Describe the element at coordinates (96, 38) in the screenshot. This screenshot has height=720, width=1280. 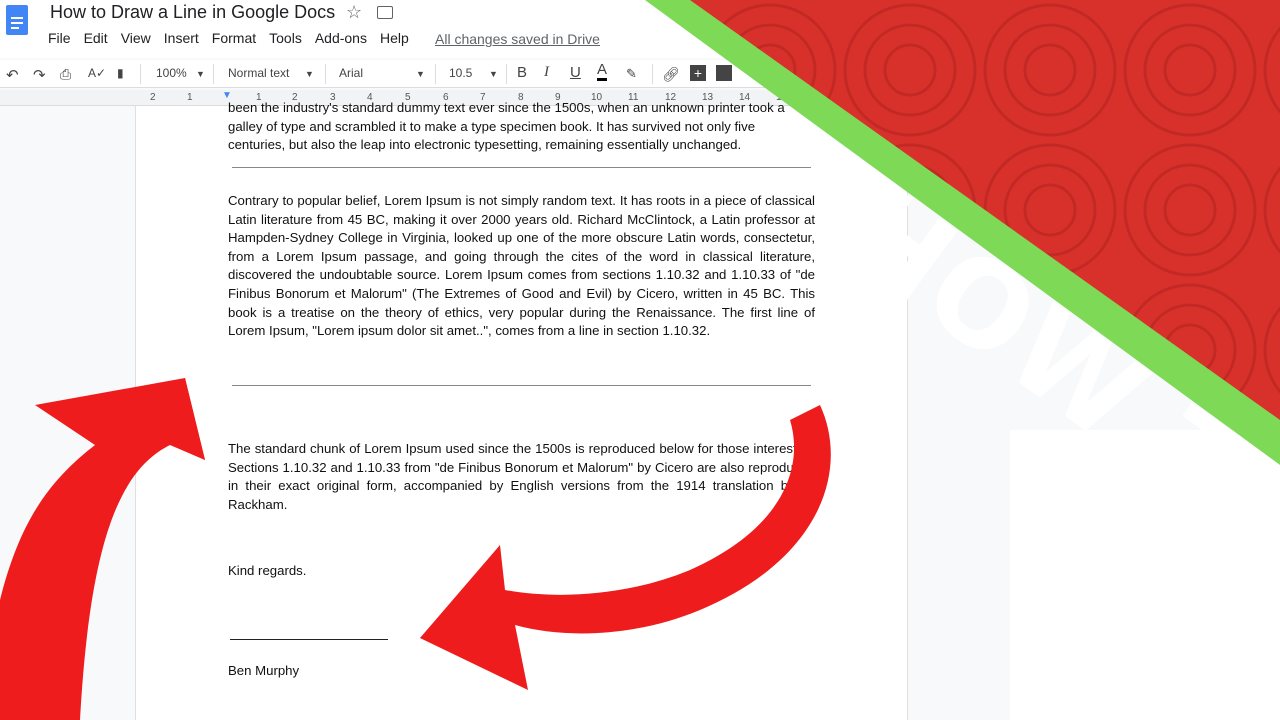
I see `menu-edit: Edit` at that location.